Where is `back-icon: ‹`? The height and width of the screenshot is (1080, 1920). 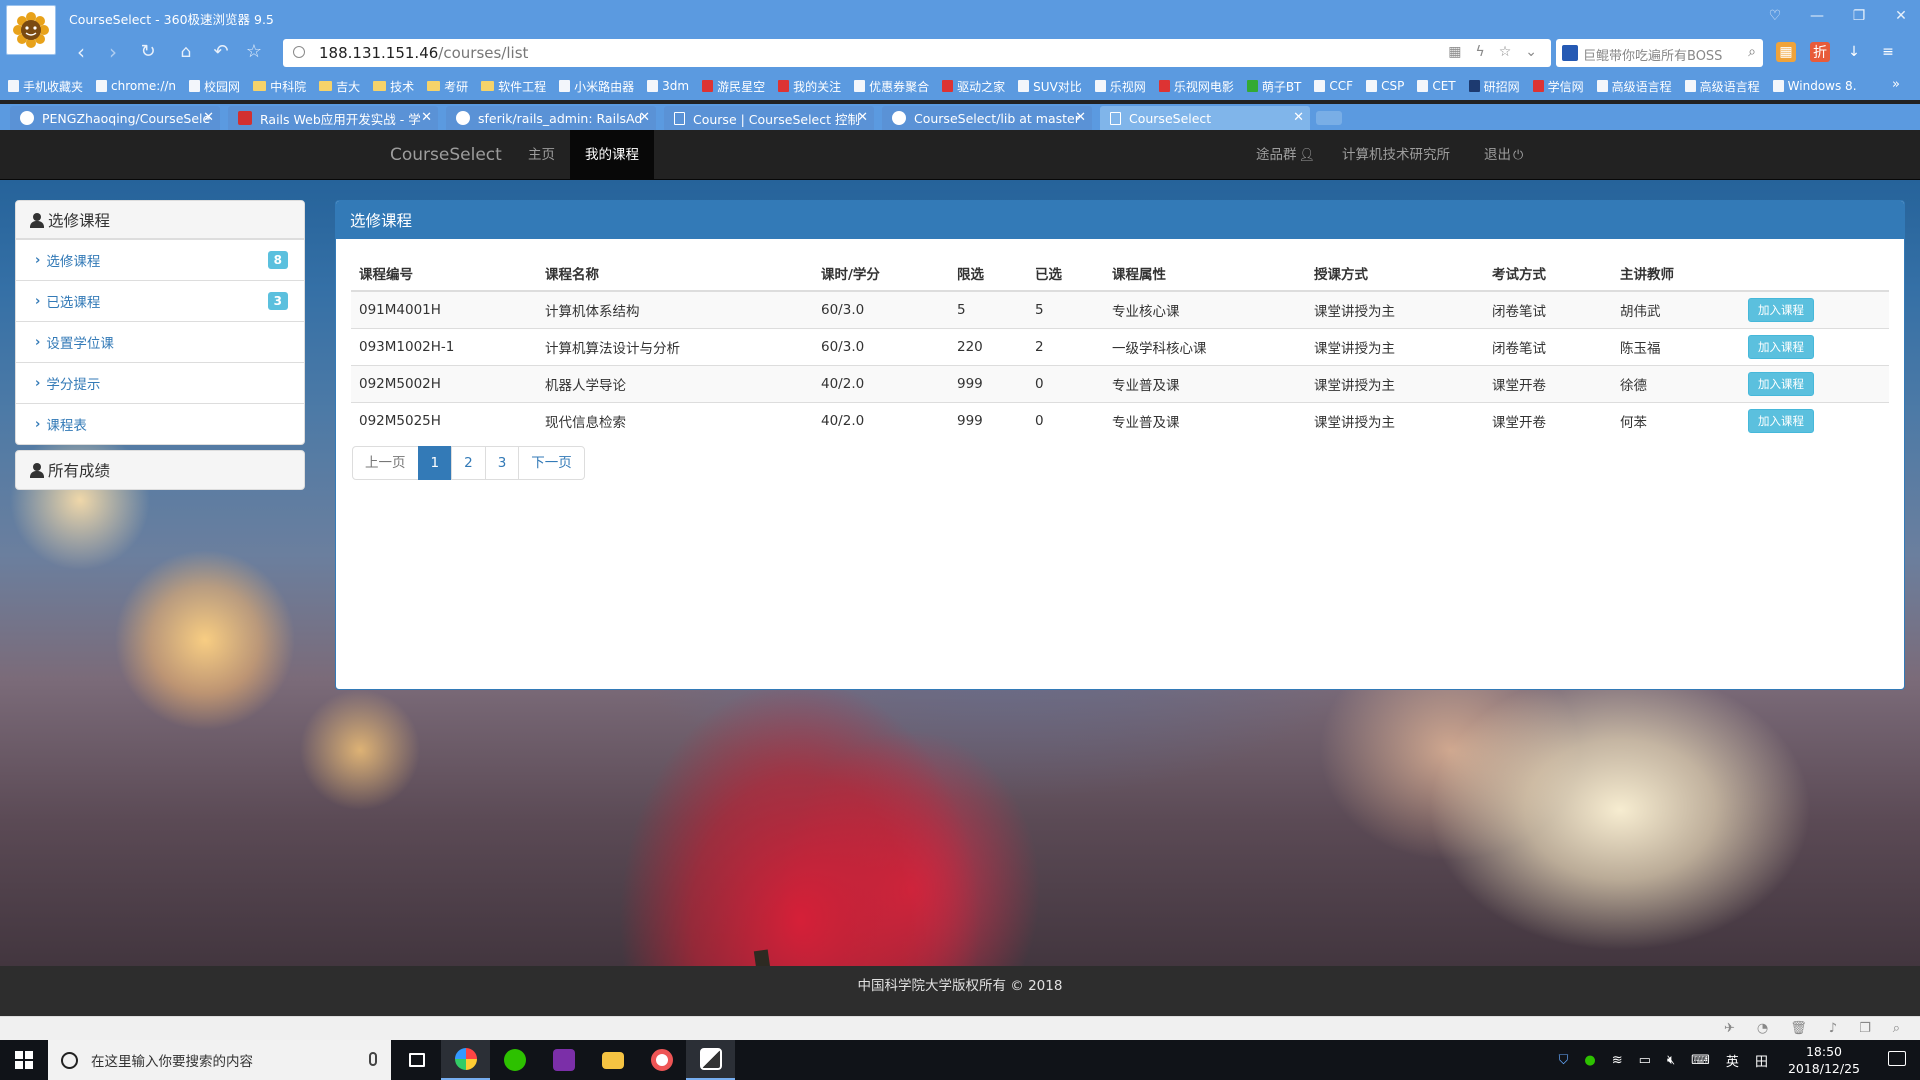
back-icon: ‹ is located at coordinates (81, 53).